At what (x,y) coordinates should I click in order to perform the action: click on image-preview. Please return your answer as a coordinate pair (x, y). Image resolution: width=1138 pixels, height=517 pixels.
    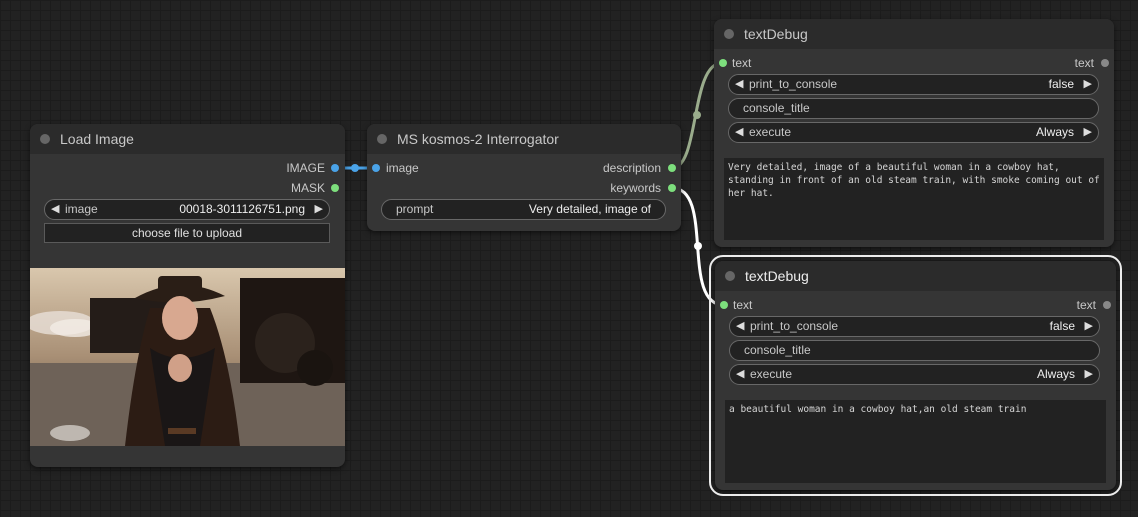
    Looking at the image, I should click on (187, 357).